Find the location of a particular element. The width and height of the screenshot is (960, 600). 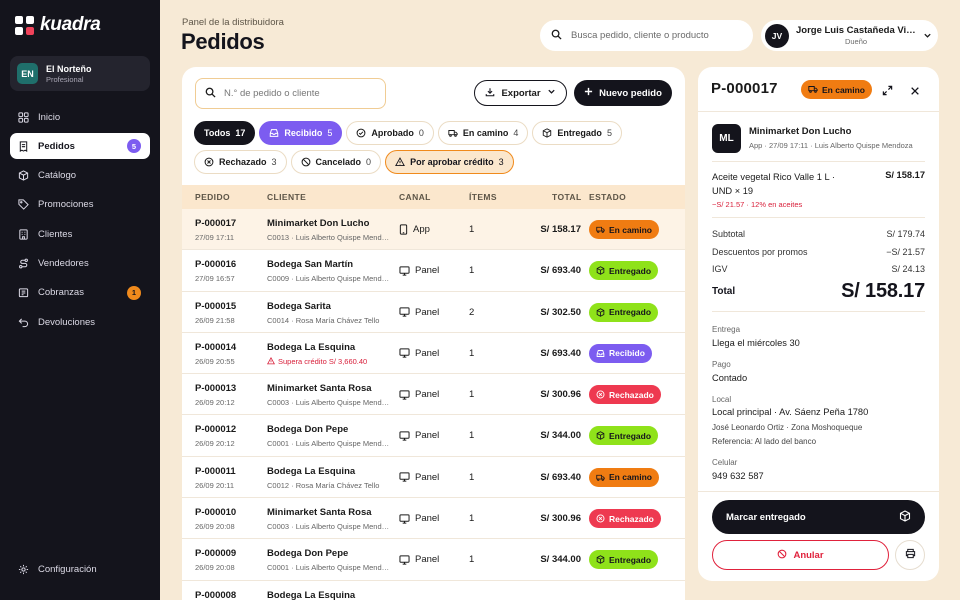

receipt-icon is located at coordinates (23, 146).